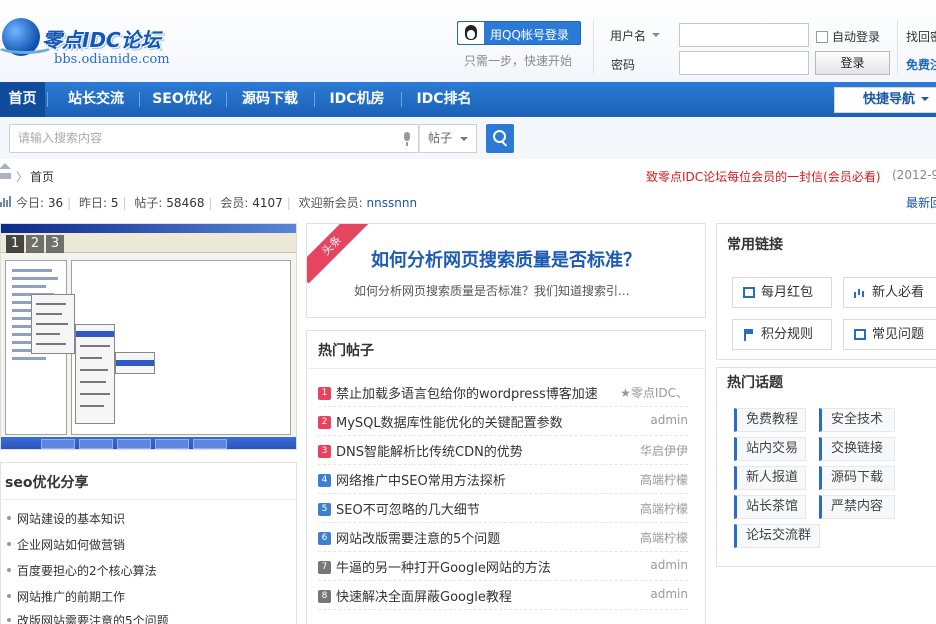 This screenshot has width=936, height=624. What do you see at coordinates (763, 176) in the screenshot?
I see `notice-link: 致零点IDC论坛每位会员的一封信(会员必看)` at bounding box center [763, 176].